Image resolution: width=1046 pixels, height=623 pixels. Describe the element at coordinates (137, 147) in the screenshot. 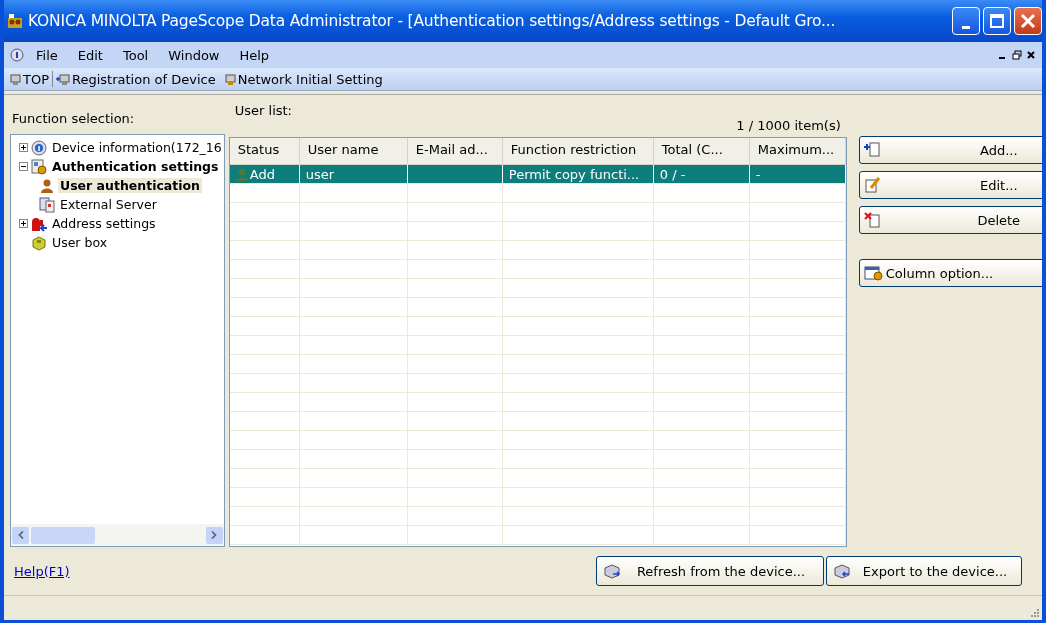

I see `tree-item: Device information(172_16` at that location.